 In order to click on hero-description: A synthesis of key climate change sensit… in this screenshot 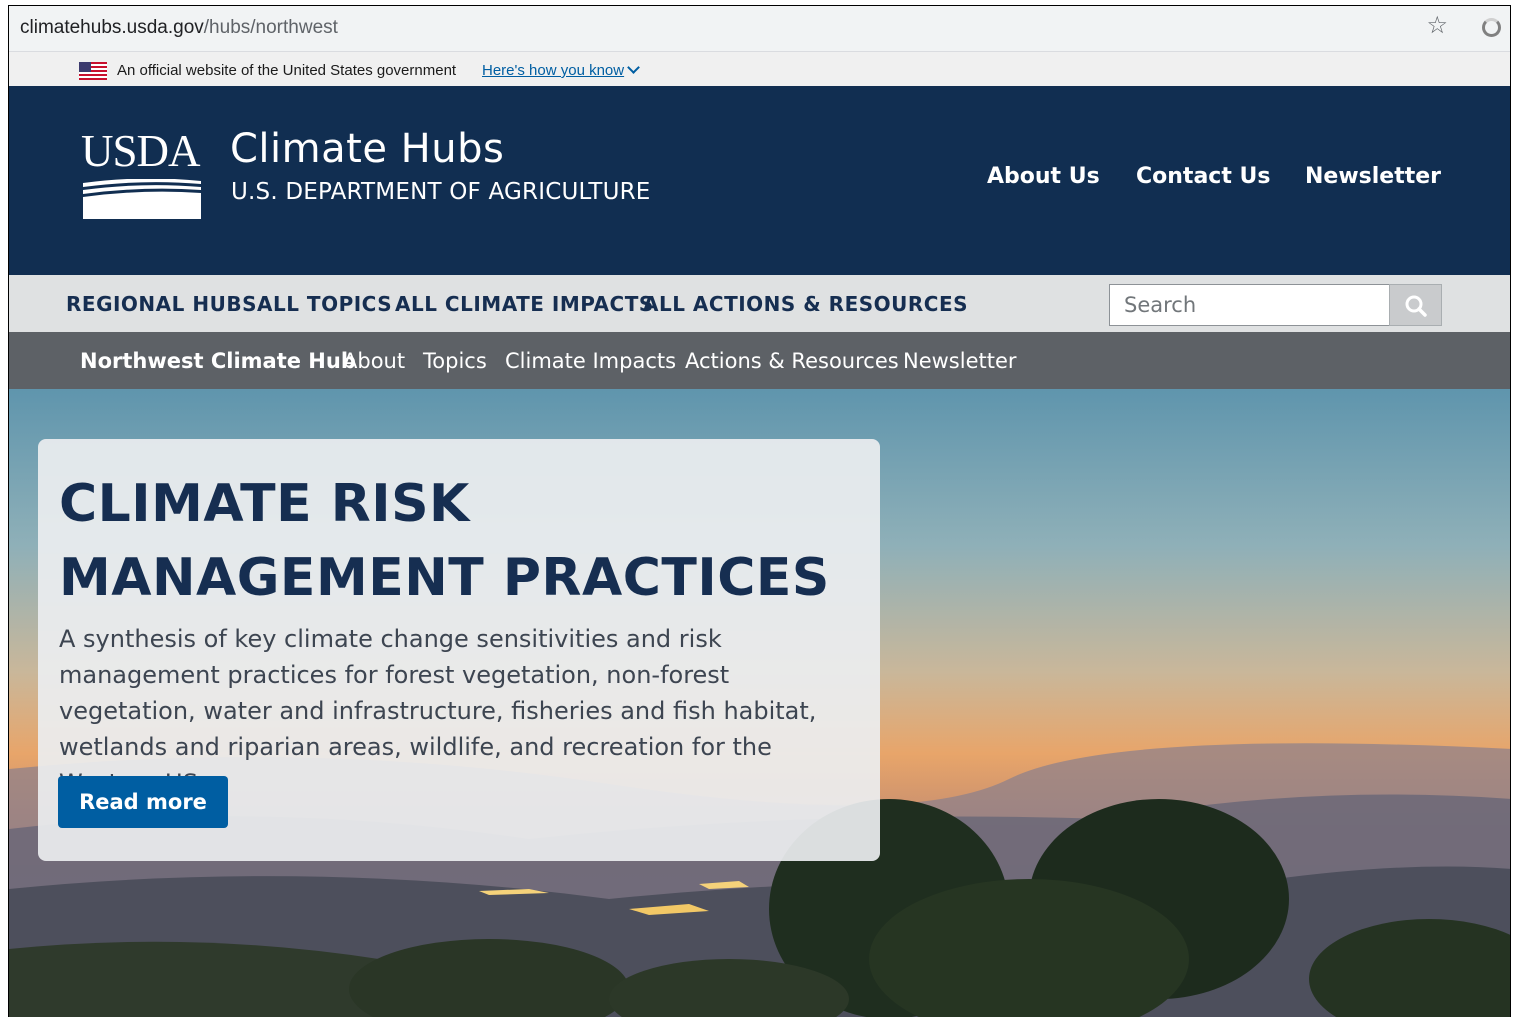, I will do `click(438, 711)`.